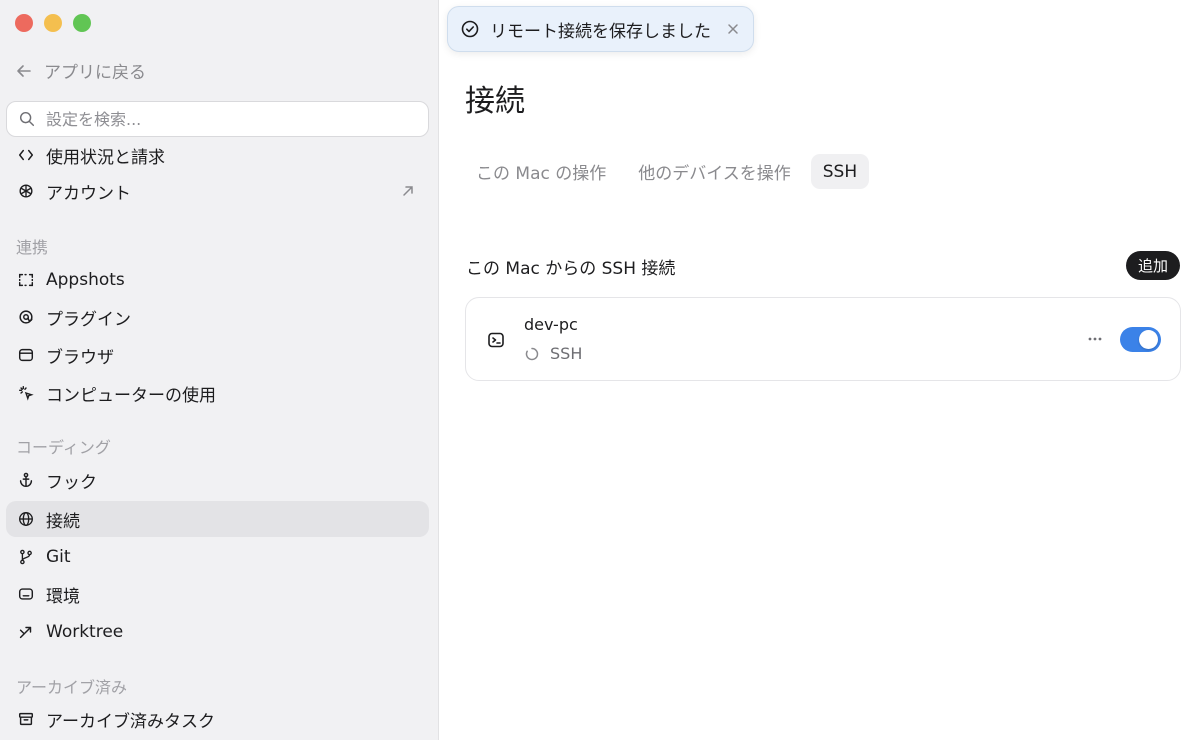 The height and width of the screenshot is (740, 1200). I want to click on toggle-knob, so click(1148, 339).